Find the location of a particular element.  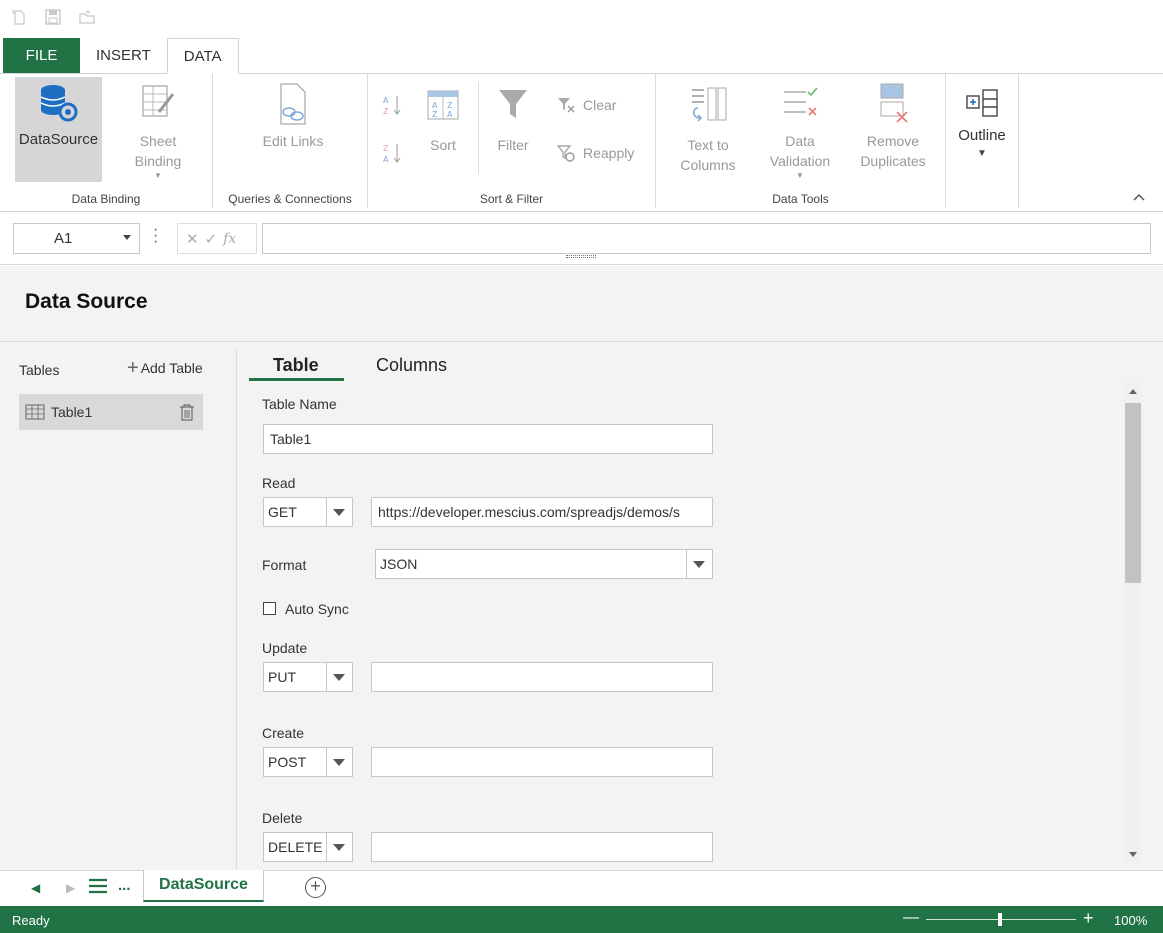

clear-filter-icon is located at coordinates (566, 105).